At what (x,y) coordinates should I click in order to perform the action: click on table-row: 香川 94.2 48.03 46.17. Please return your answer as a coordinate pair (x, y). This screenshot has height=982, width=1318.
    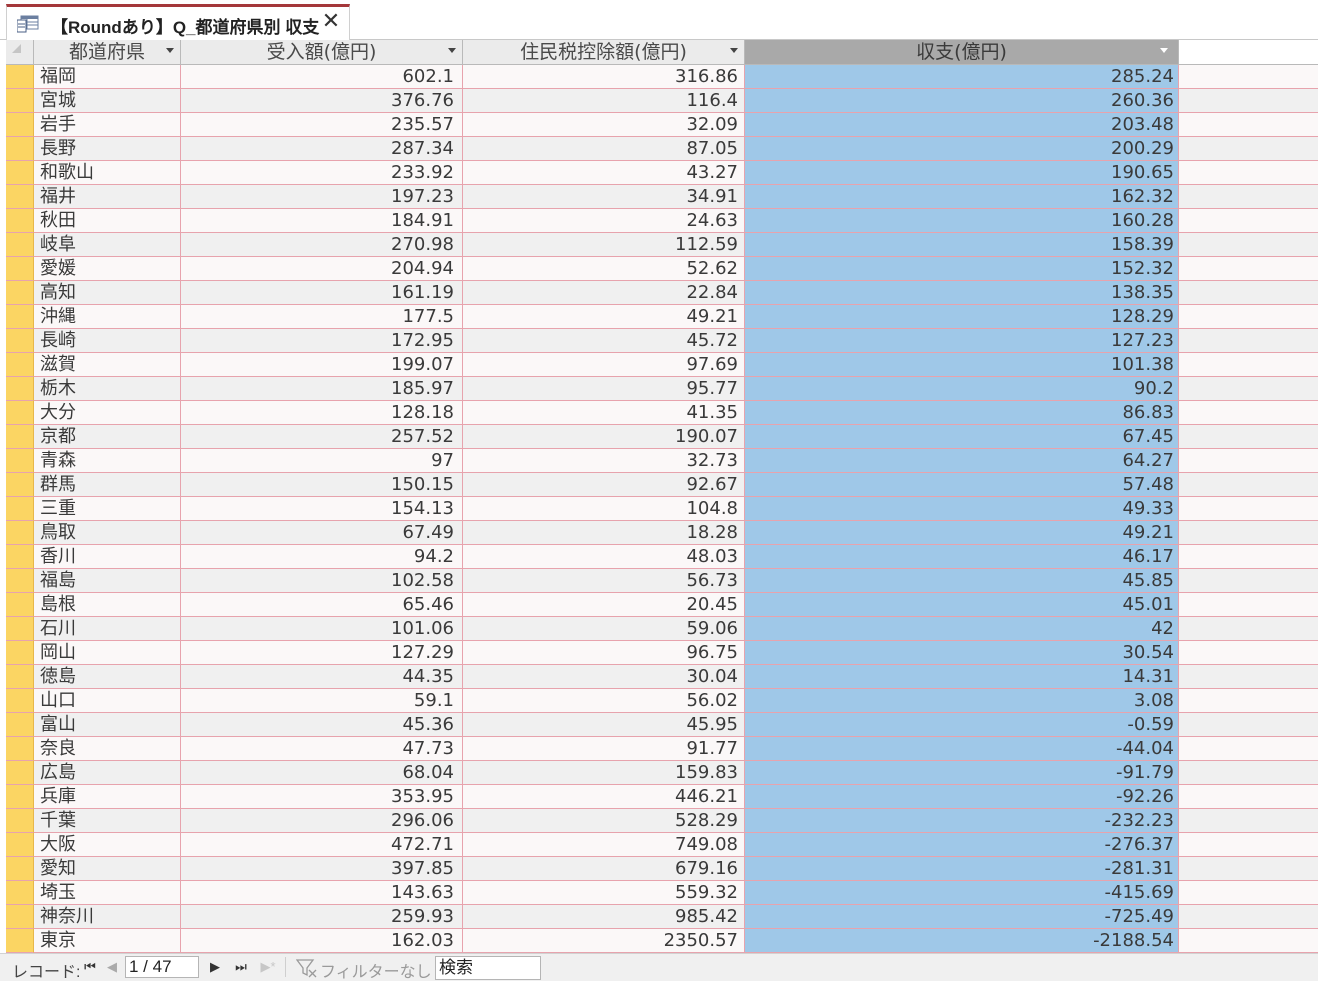
    Looking at the image, I should click on (662, 557).